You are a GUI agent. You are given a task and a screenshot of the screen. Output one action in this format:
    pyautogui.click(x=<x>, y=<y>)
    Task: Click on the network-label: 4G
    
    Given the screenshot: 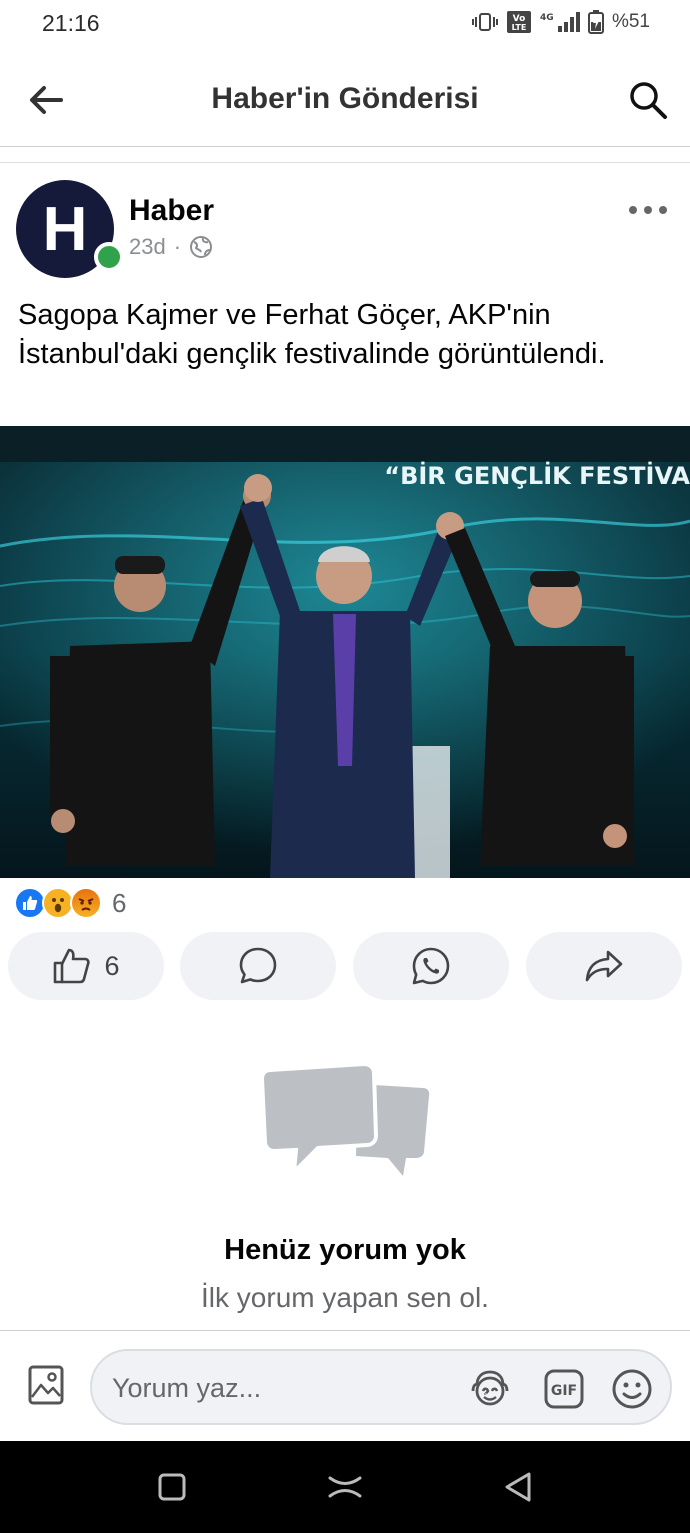 What is the action you would take?
    pyautogui.click(x=547, y=18)
    